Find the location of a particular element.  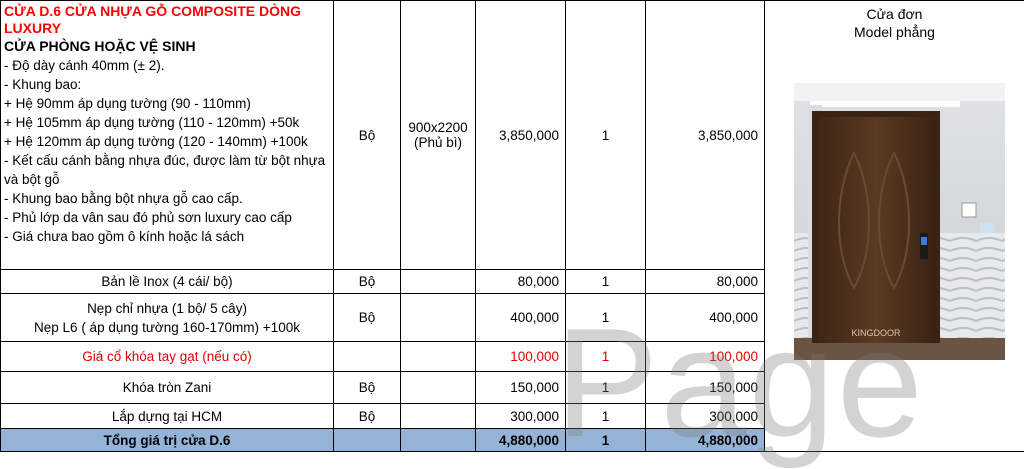

total-price: 4,880,000 is located at coordinates (521, 440).